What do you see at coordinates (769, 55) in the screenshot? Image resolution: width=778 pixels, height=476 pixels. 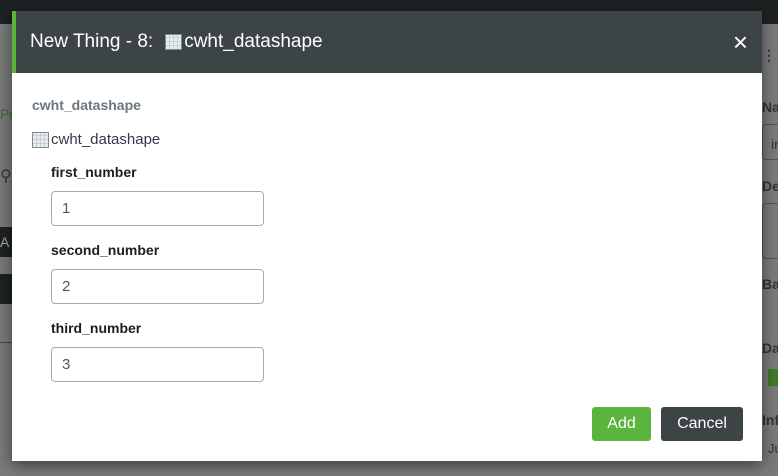 I see `bg-menu-icon: ⋮` at bounding box center [769, 55].